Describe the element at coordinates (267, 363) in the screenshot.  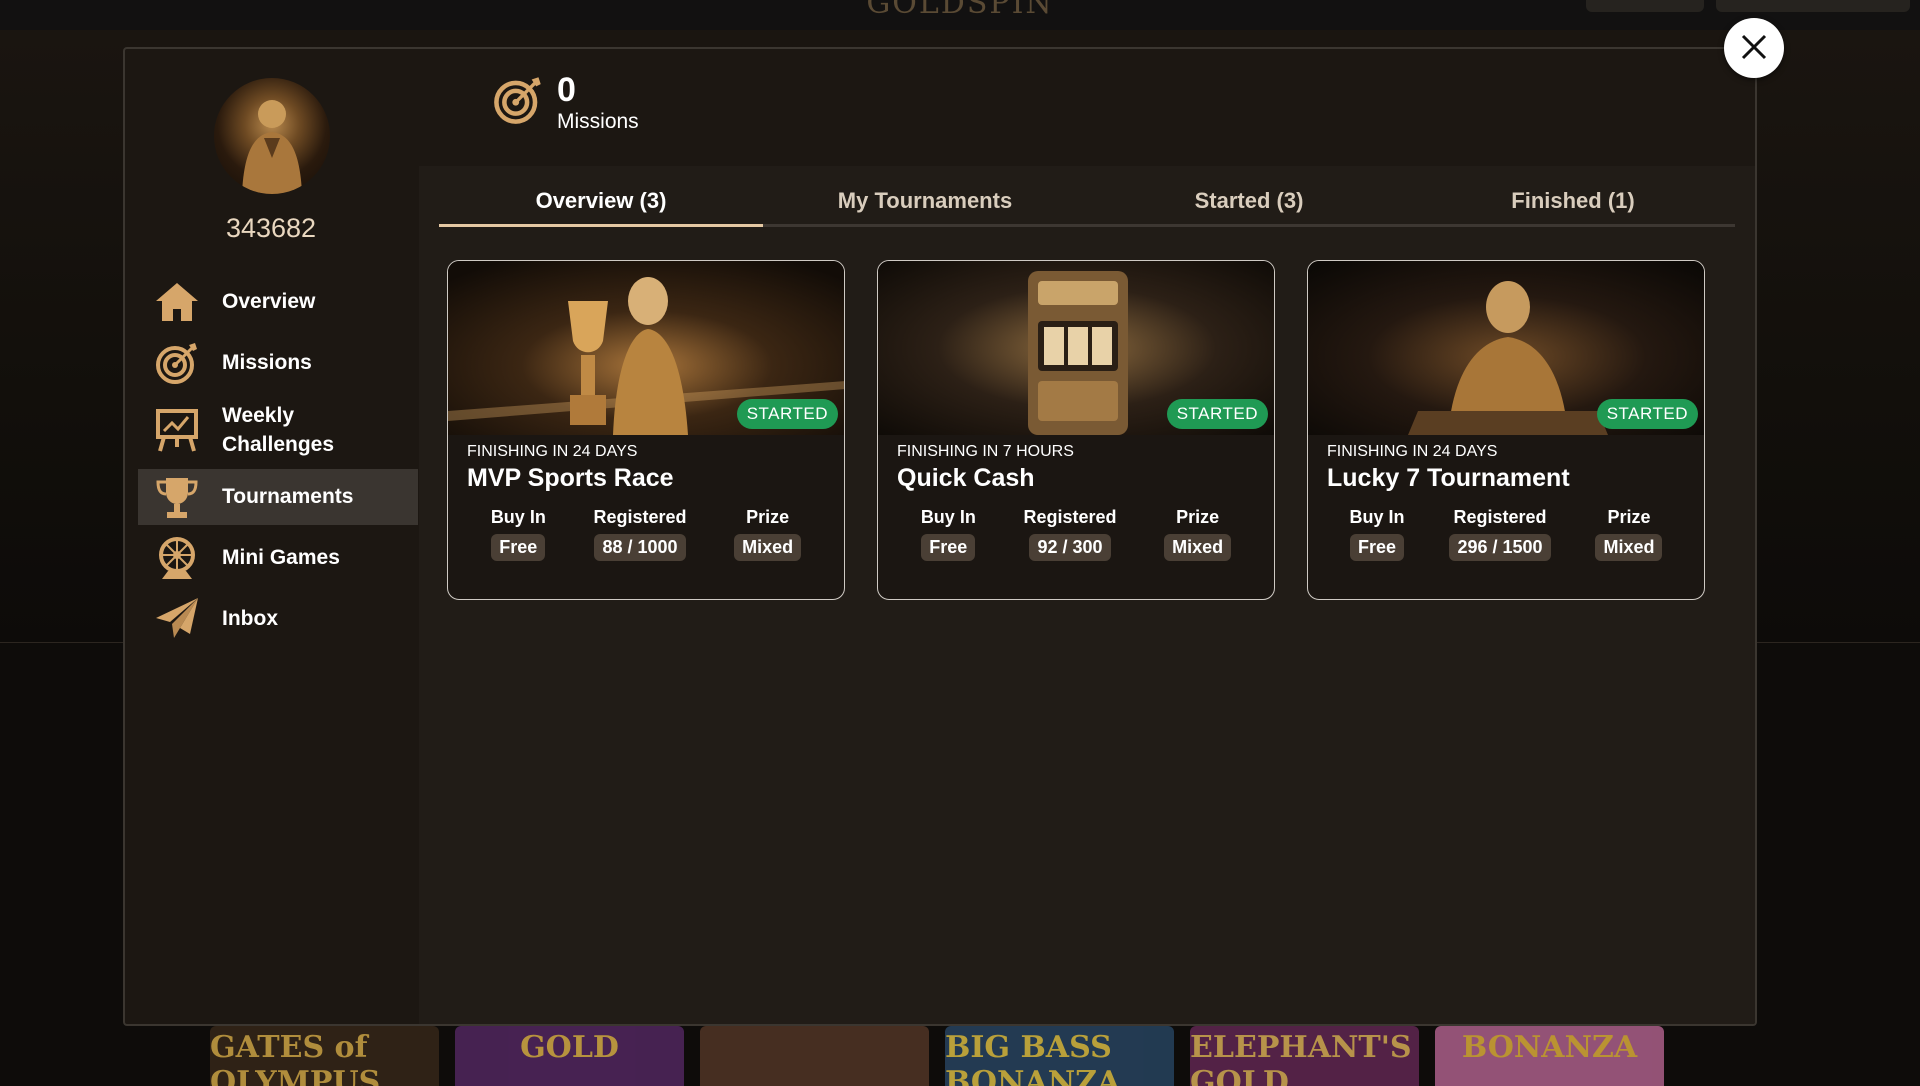
I see `sidebar-item-label: Missions` at that location.